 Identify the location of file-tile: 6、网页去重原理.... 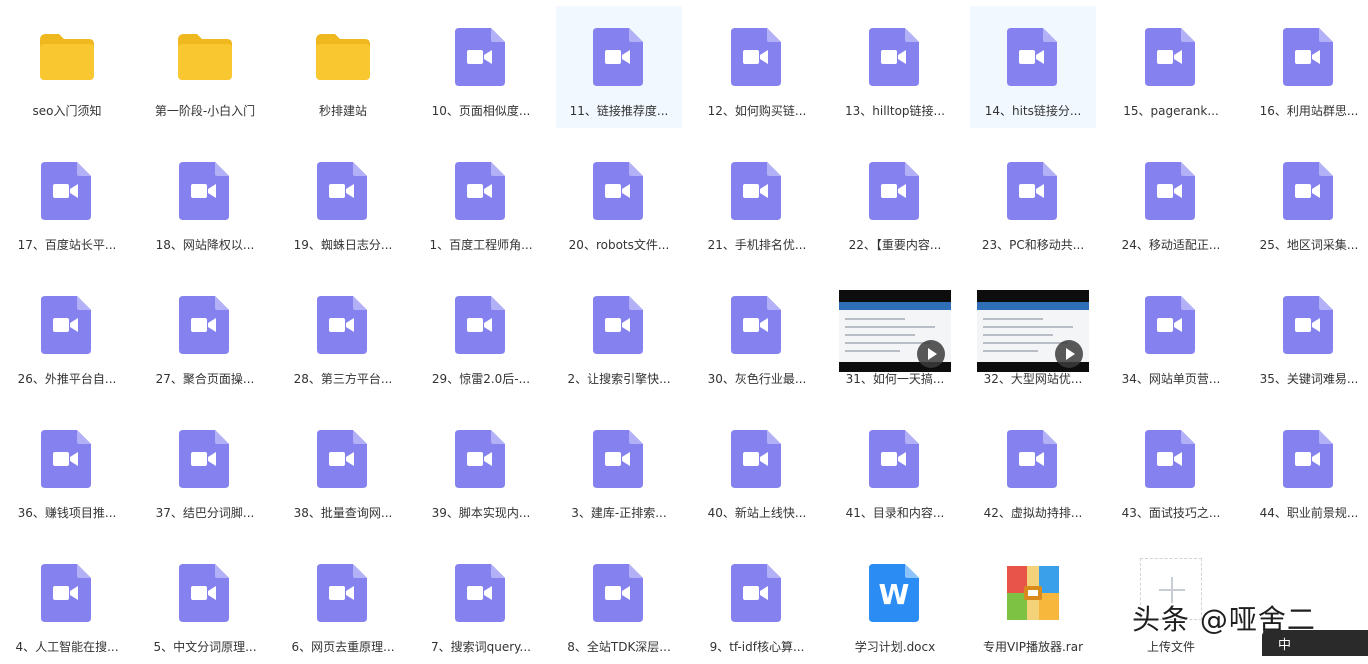
(343, 603).